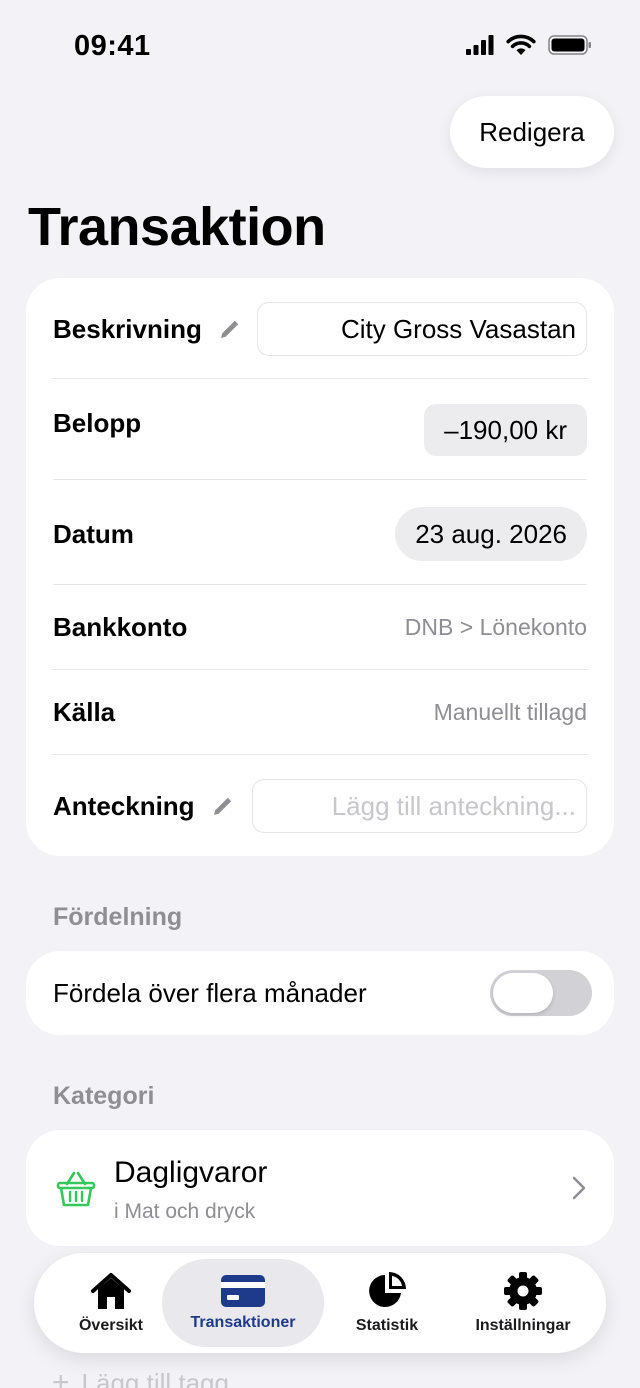  Describe the element at coordinates (97, 423) in the screenshot. I see `amount-label: Belopp` at that location.